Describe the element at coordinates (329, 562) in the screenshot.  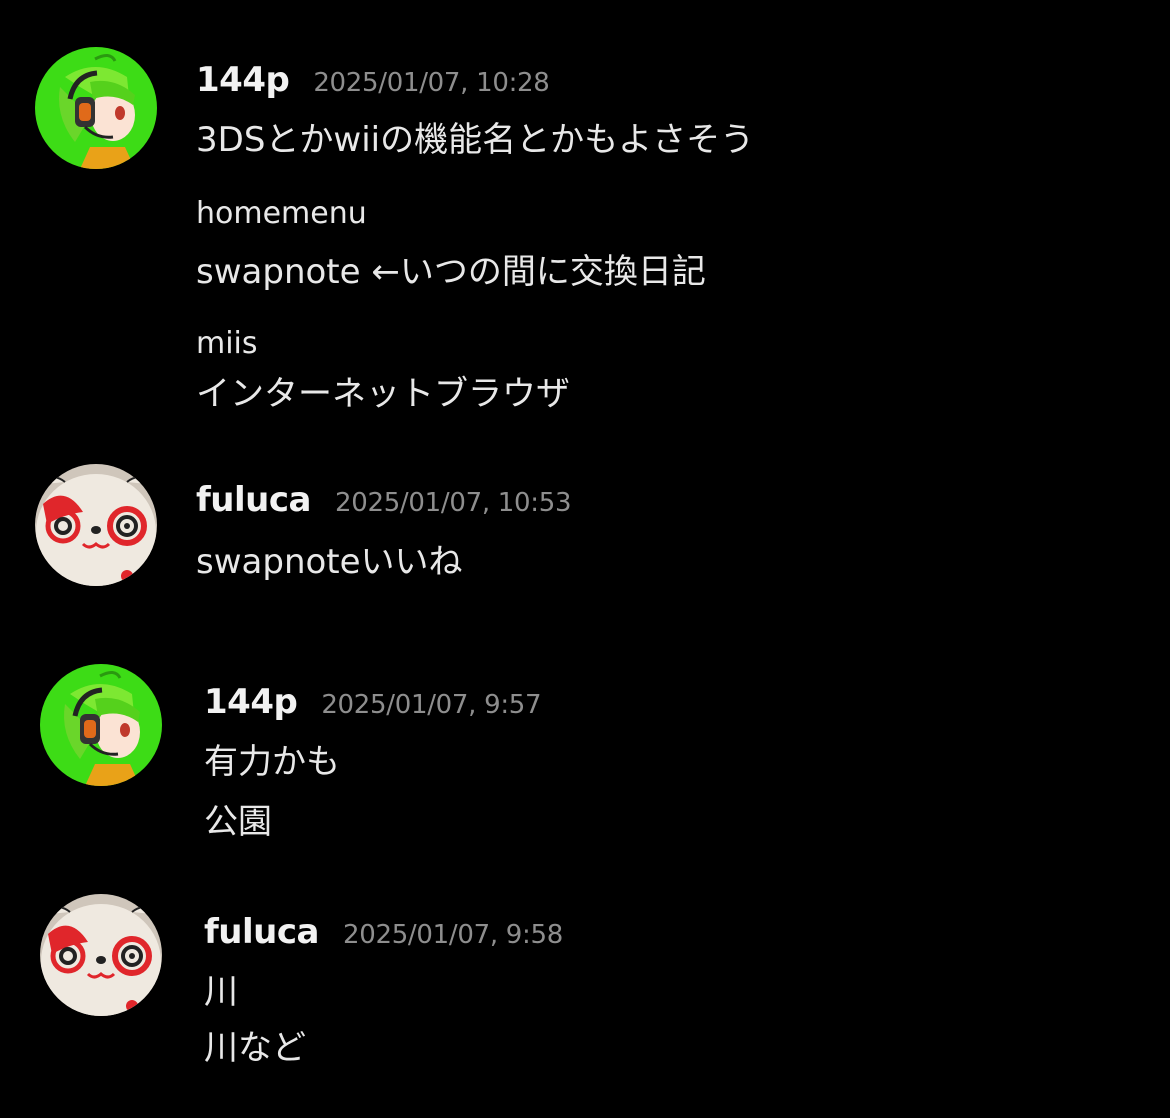
I see `message-text: swapnoteいいね` at that location.